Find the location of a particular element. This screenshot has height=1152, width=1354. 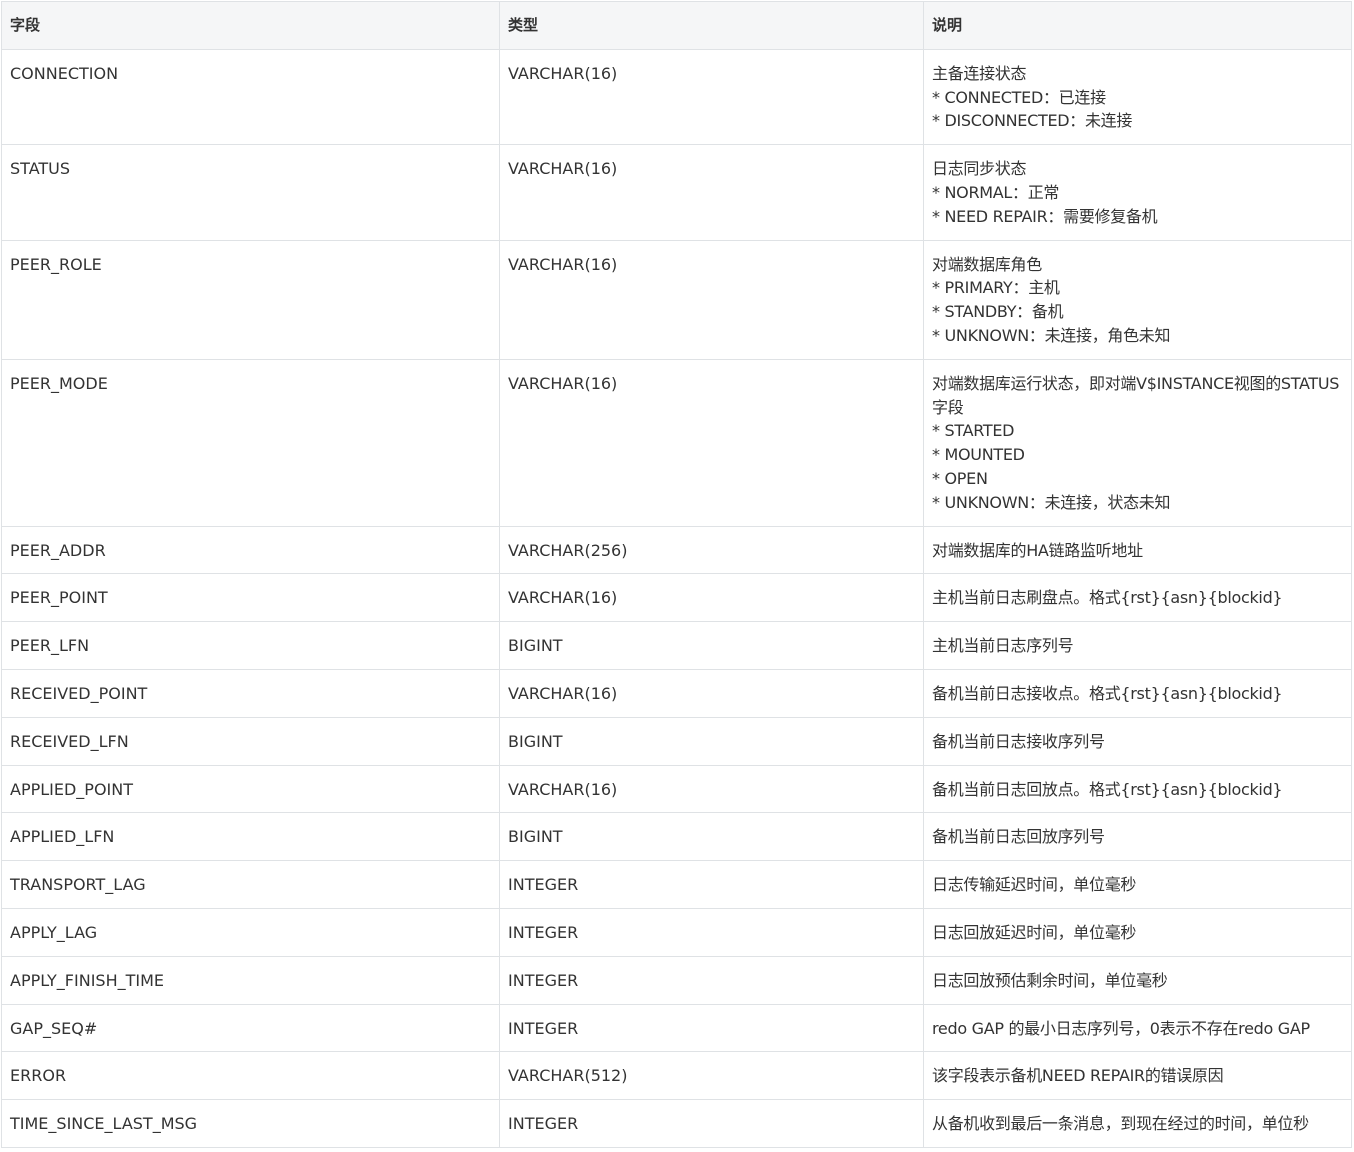

field-name-cell: APPLY_FINISH_TIME is located at coordinates (250, 980).